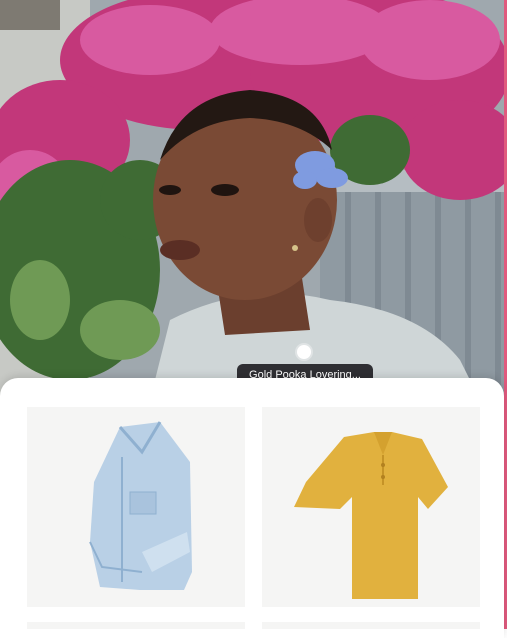  I want to click on jacket-icon, so click(140, 505).